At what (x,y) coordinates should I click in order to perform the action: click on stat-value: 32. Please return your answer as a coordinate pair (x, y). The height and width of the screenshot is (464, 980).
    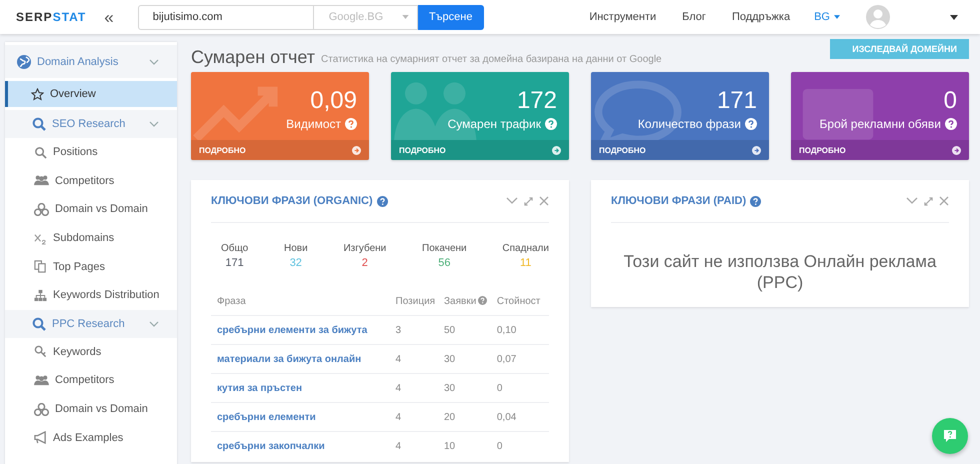
    Looking at the image, I should click on (296, 263).